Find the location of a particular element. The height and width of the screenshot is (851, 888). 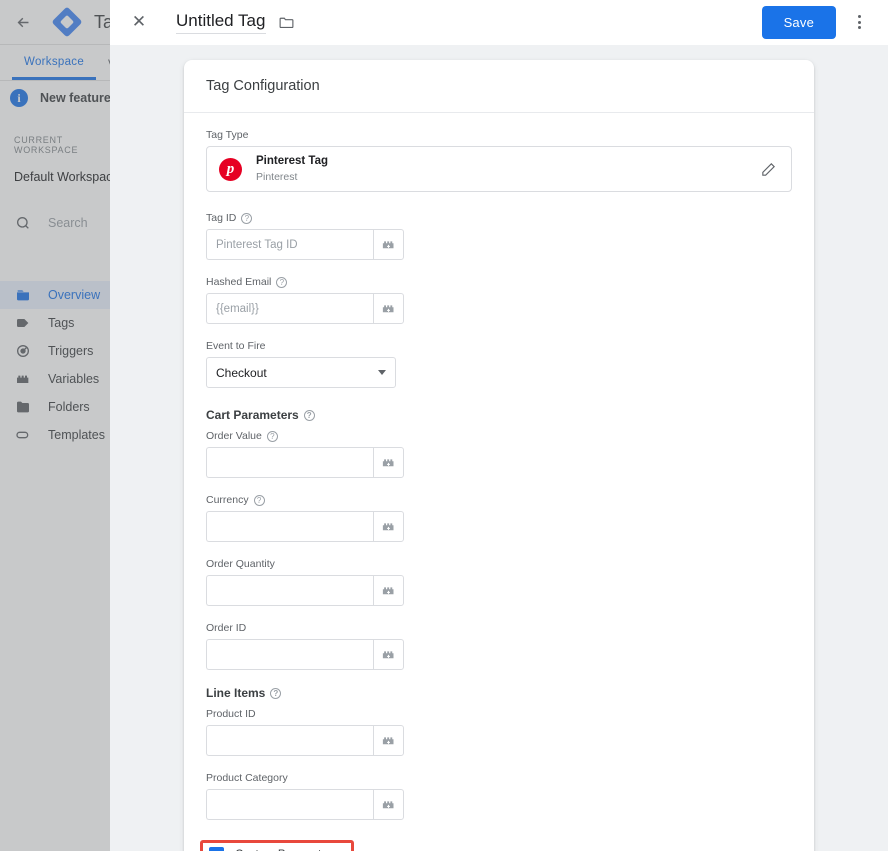

hashed-email-label: Hashed Email ? is located at coordinates (499, 282).